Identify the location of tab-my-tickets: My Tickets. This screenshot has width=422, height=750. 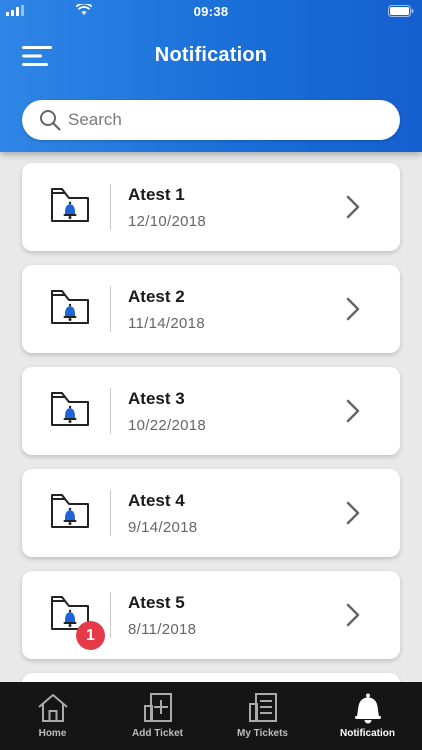
(262, 716).